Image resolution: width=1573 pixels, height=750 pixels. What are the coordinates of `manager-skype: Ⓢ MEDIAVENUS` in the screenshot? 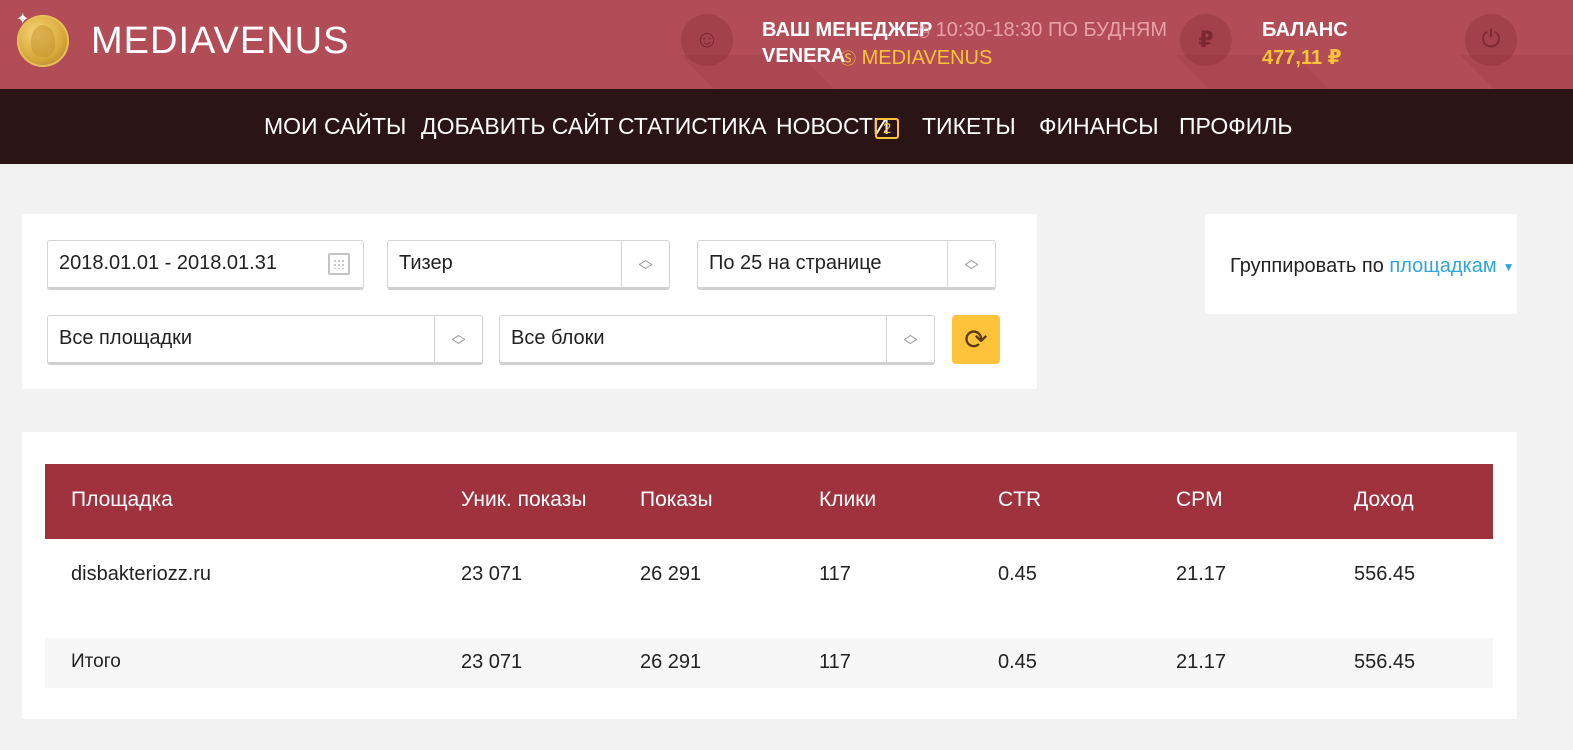 It's located at (916, 57).